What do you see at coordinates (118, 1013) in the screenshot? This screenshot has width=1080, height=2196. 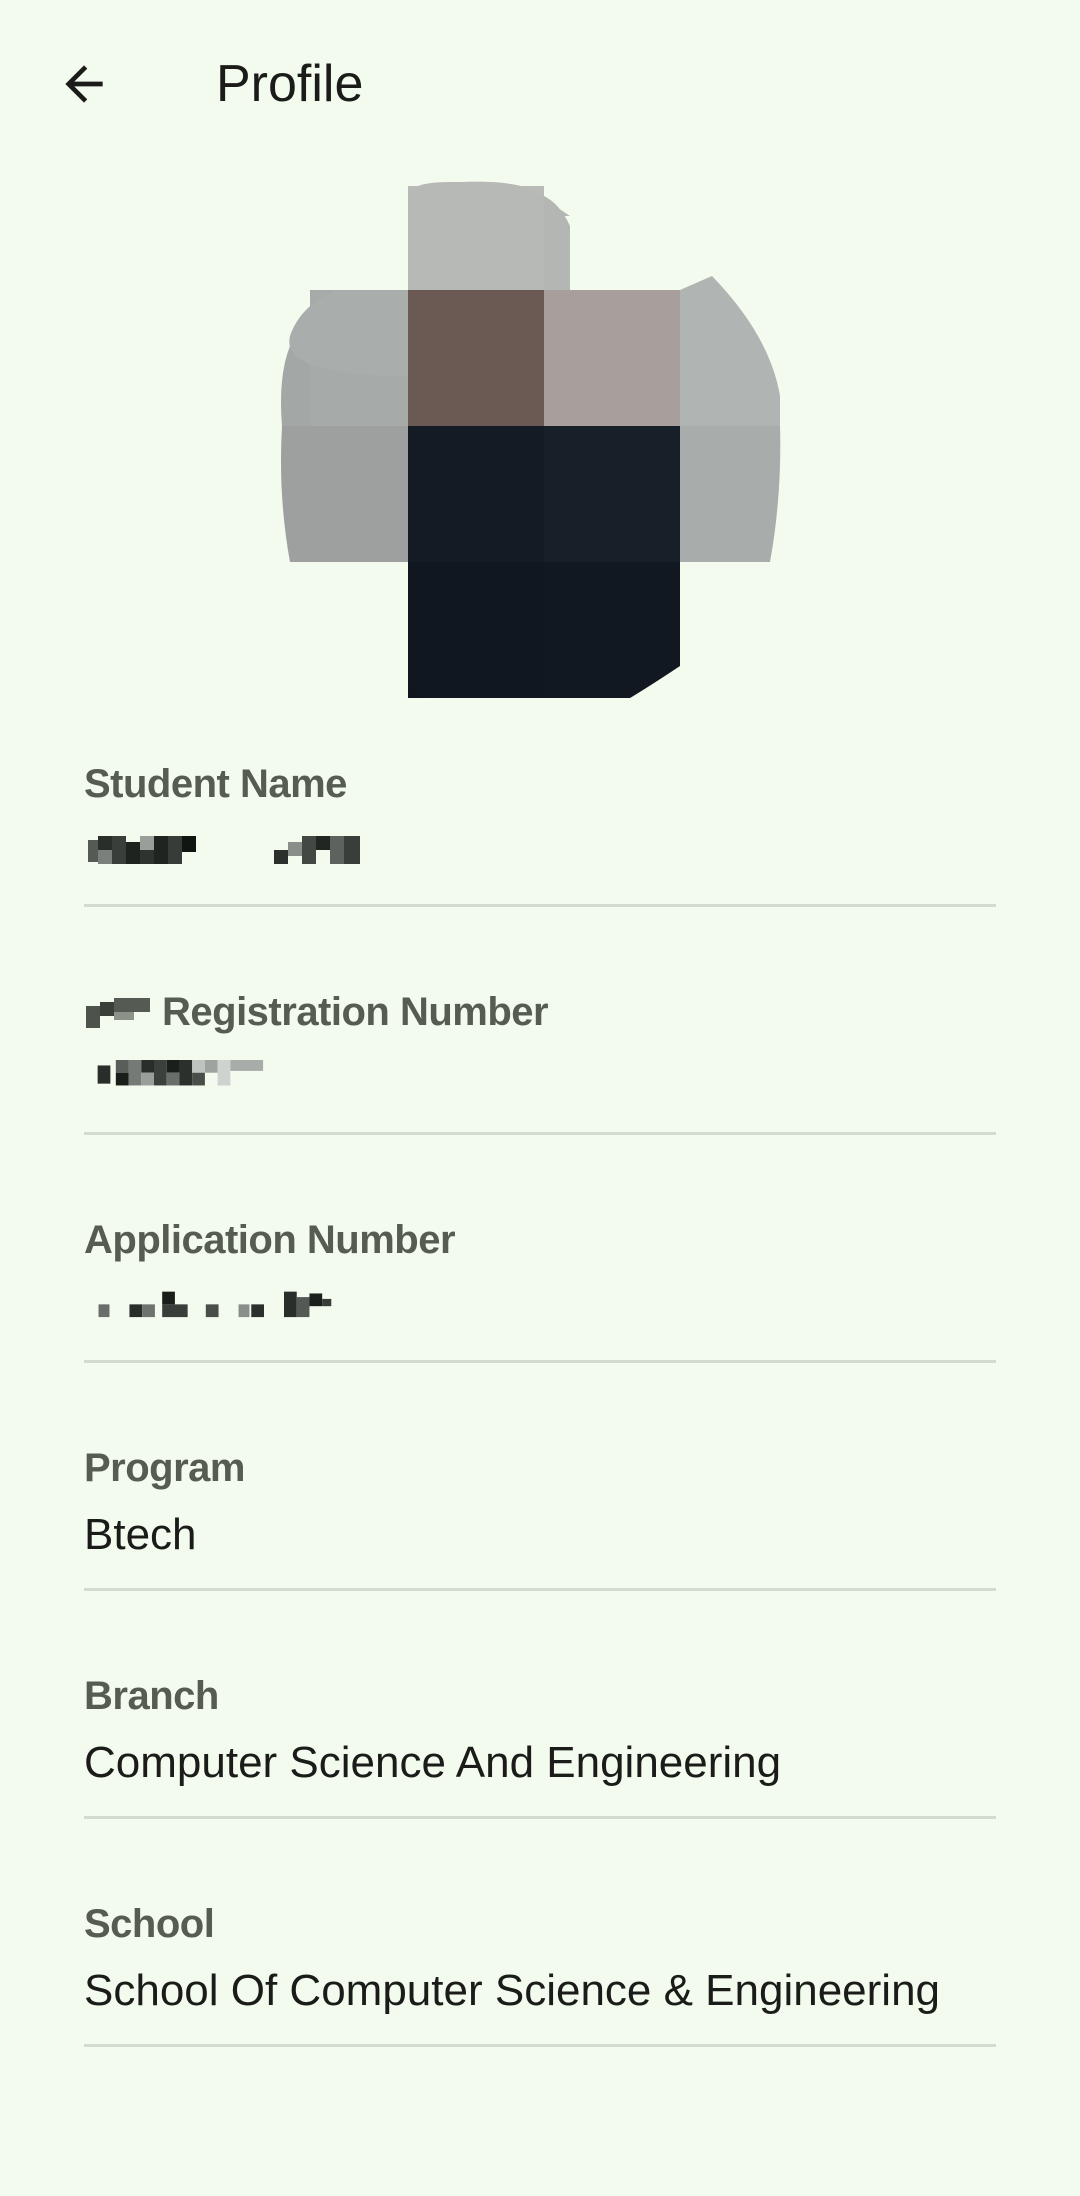 I see `redacted-prefix` at bounding box center [118, 1013].